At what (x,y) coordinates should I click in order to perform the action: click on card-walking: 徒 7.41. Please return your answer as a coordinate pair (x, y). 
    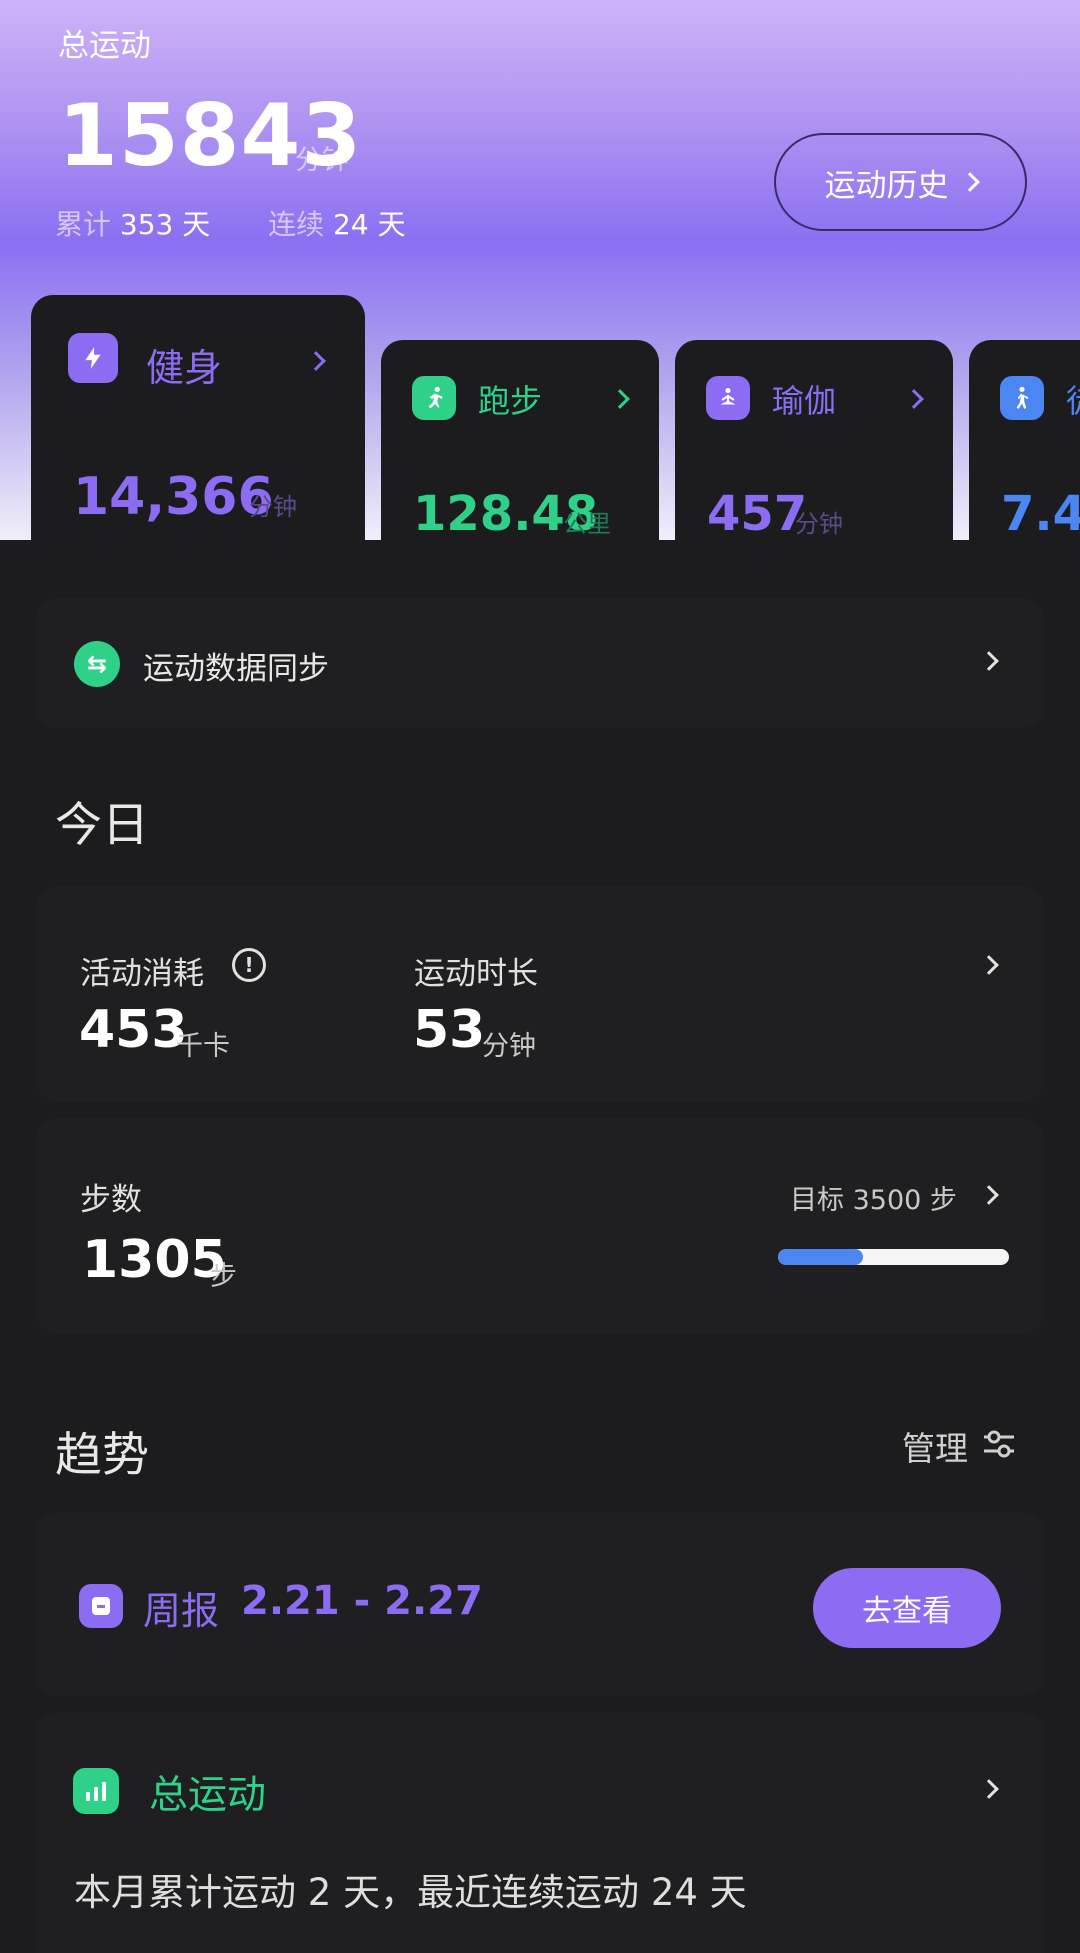
    Looking at the image, I should click on (1024, 450).